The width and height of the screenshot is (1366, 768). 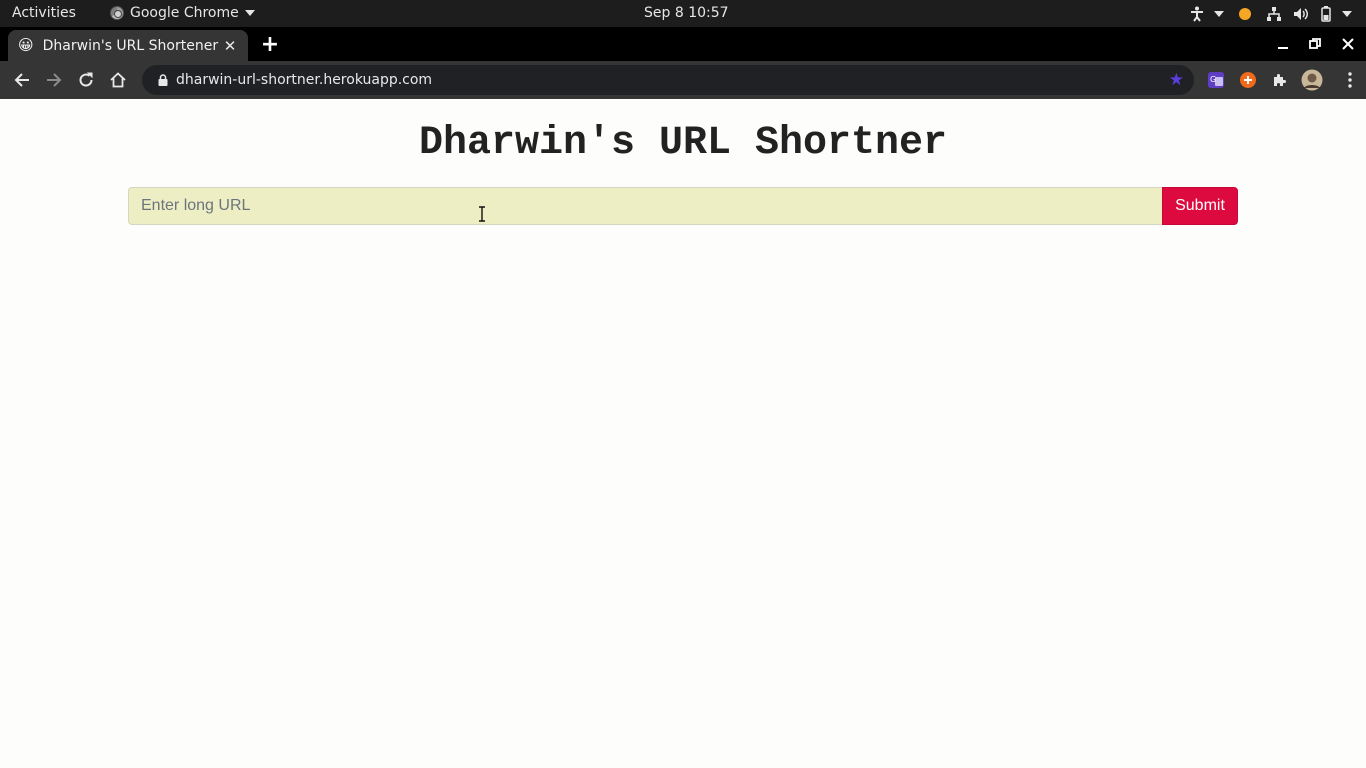 I want to click on restore-window-button, so click(x=1315, y=44).